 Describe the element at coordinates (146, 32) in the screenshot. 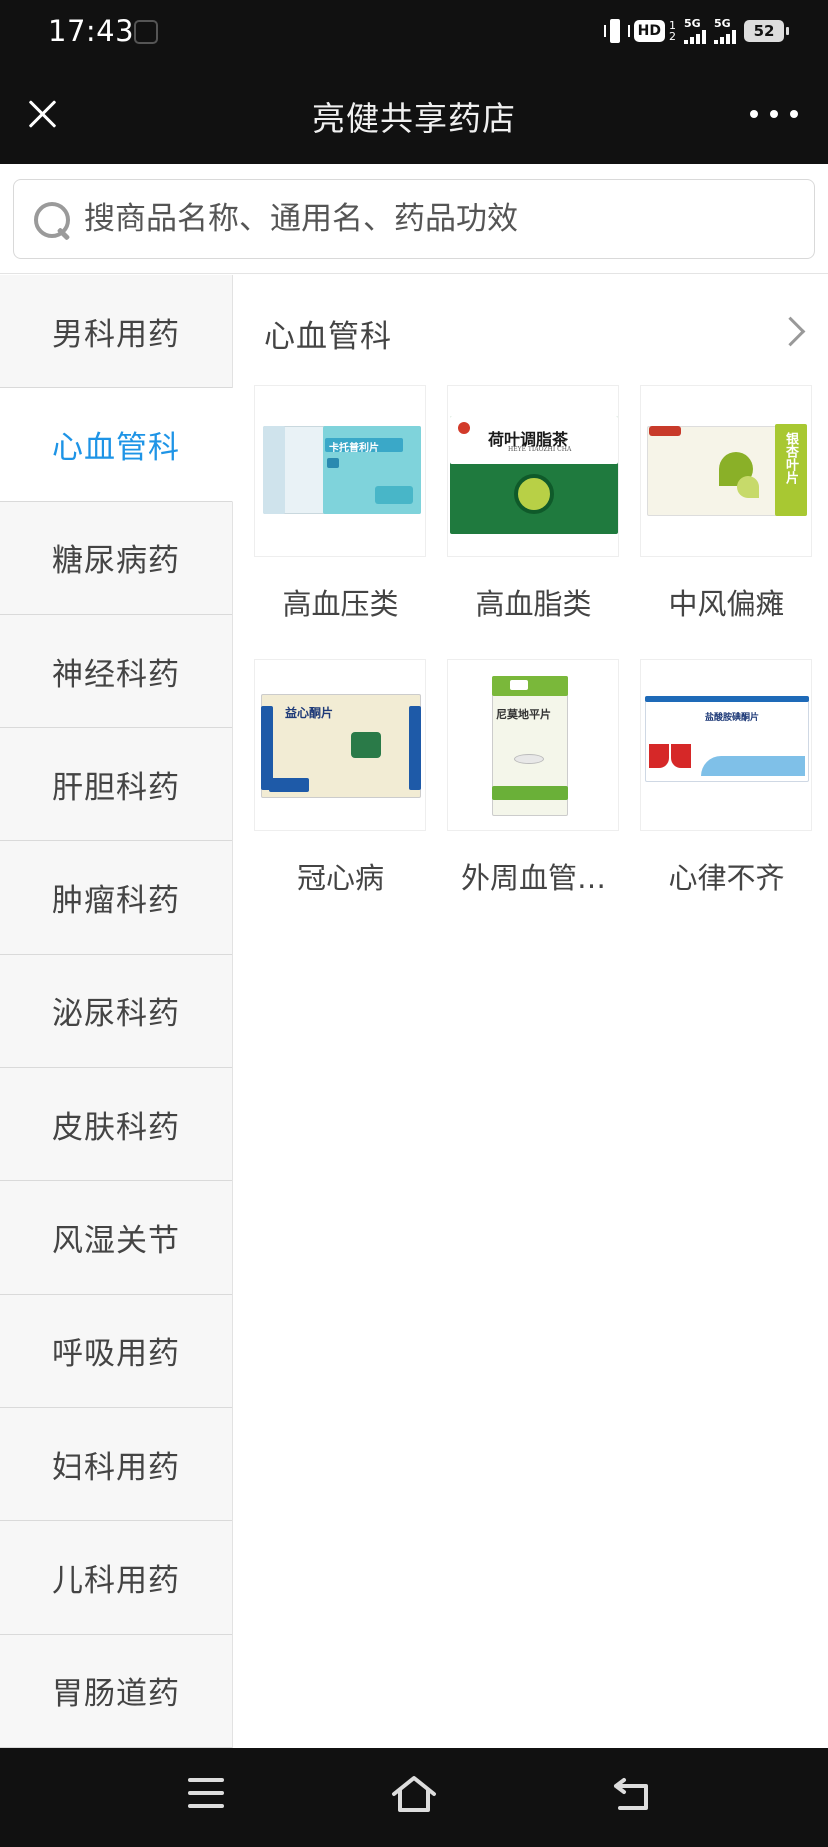

I see `notification-app-icon` at that location.